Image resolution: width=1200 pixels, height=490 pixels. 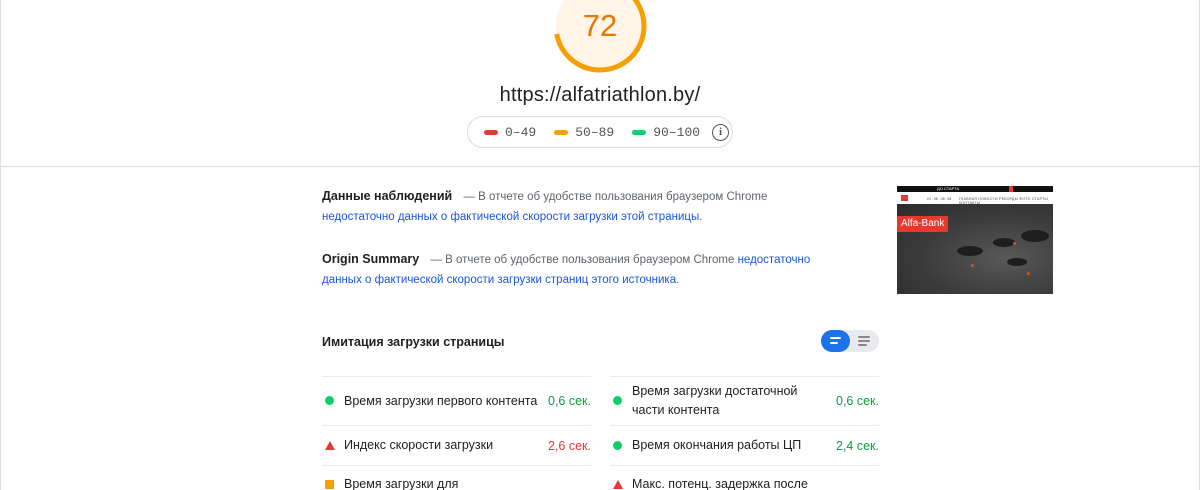 What do you see at coordinates (639, 132) in the screenshot?
I see `legend-dash-green` at bounding box center [639, 132].